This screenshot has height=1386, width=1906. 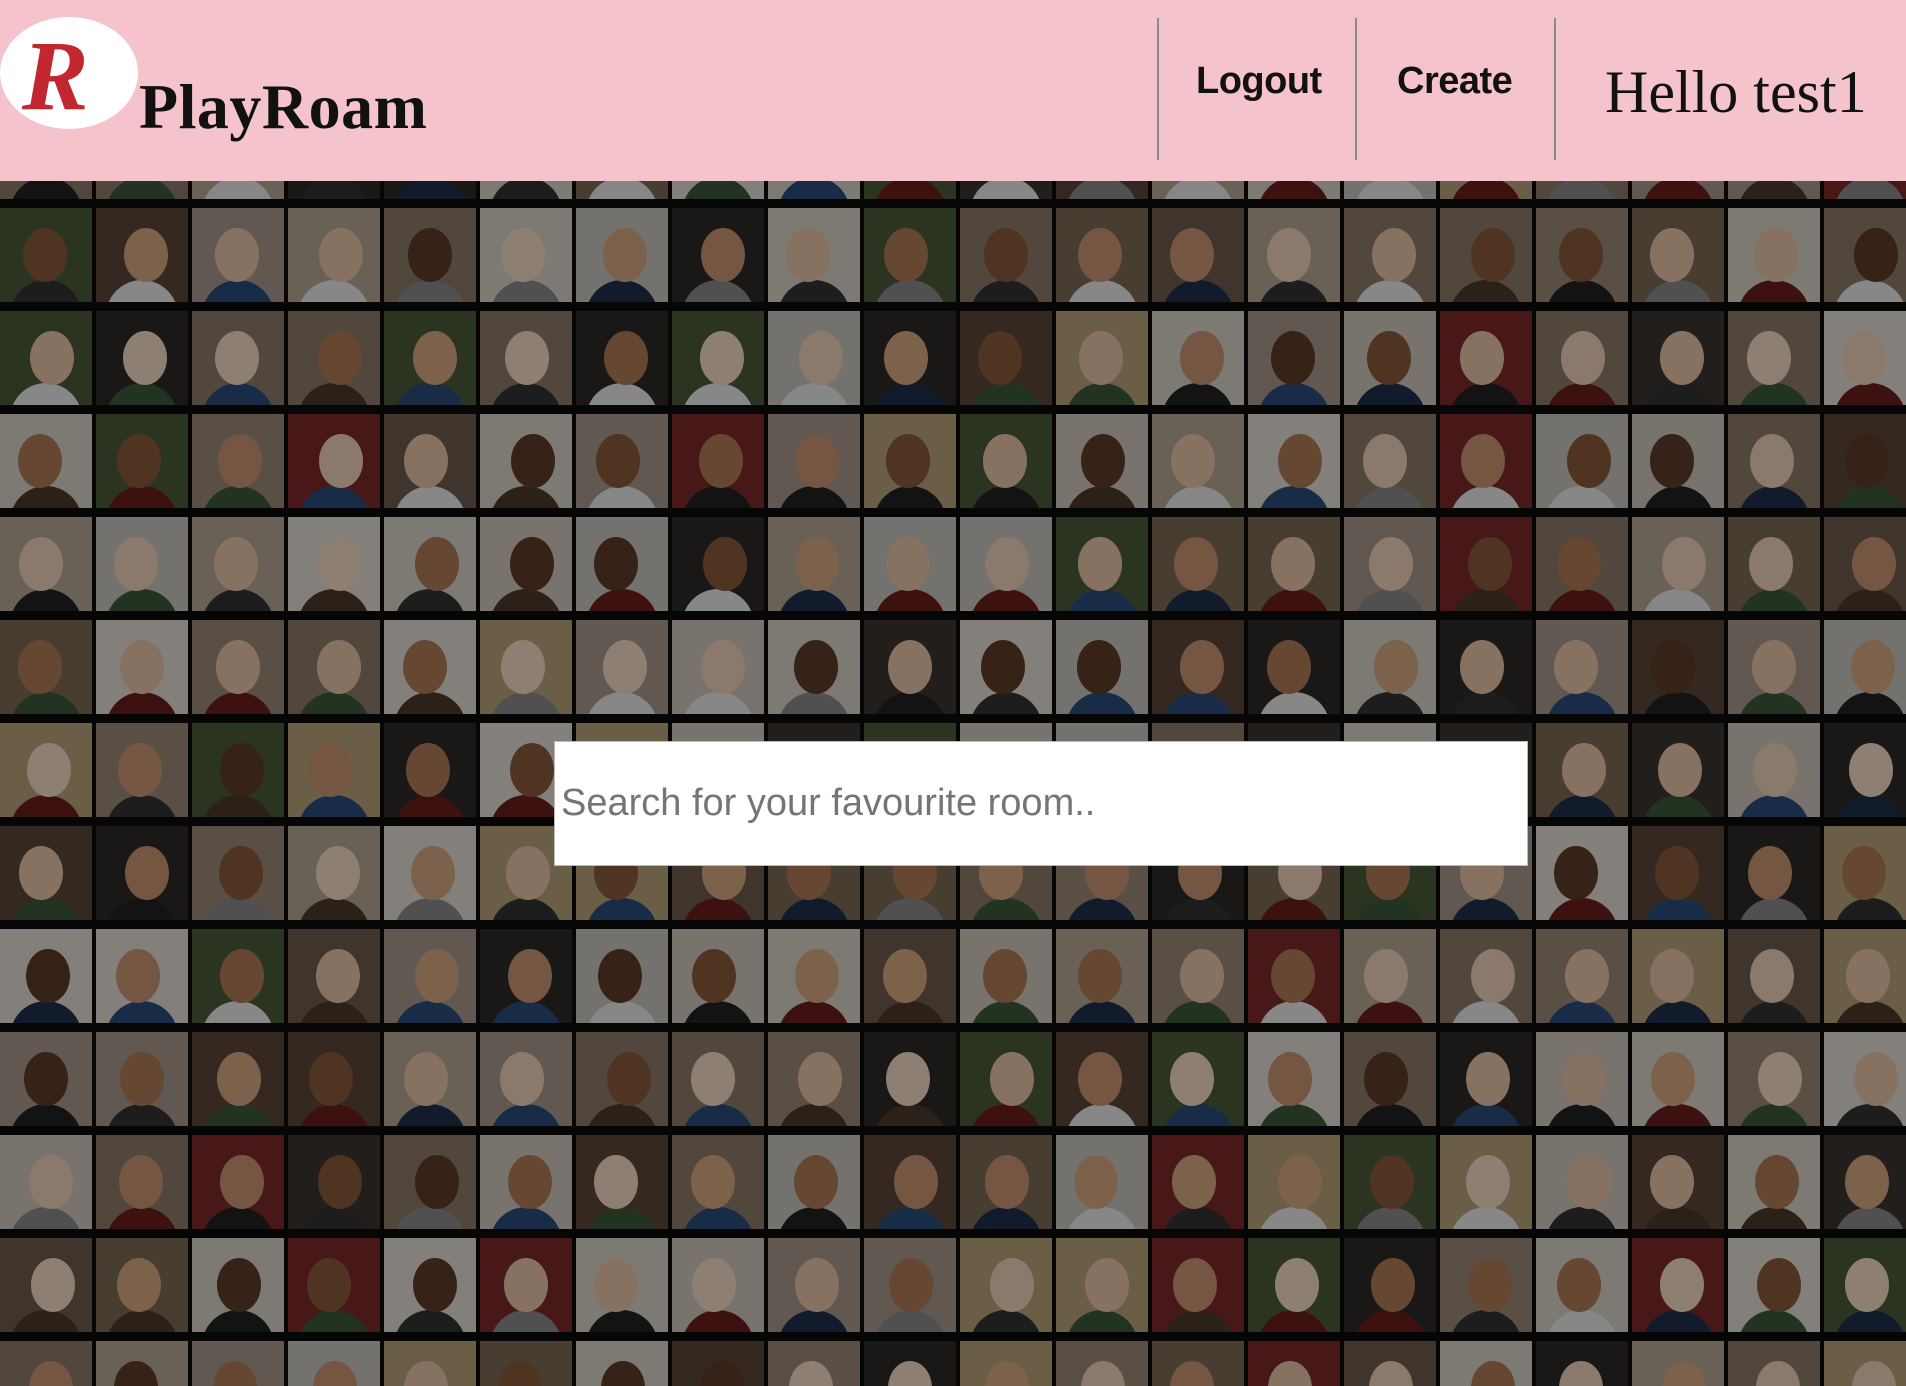 I want to click on logout-link: Logout, so click(x=1259, y=81).